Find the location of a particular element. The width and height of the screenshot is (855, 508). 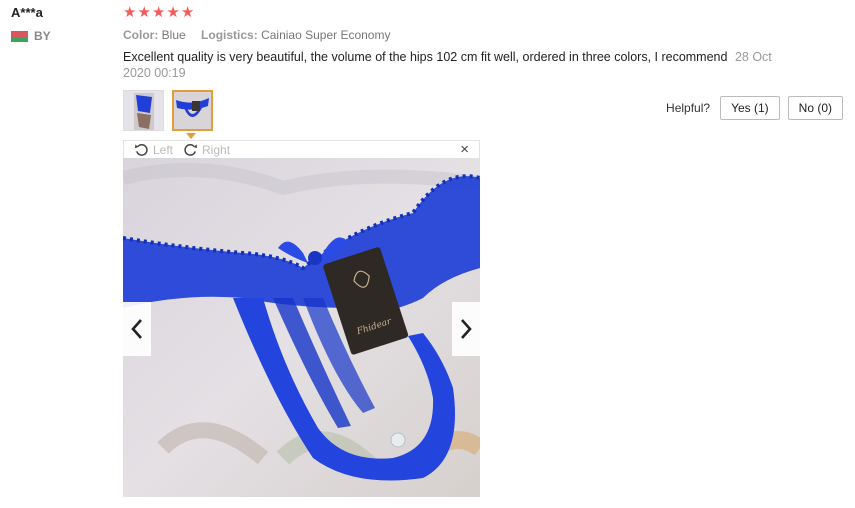

color-label: Color: is located at coordinates (141, 35).